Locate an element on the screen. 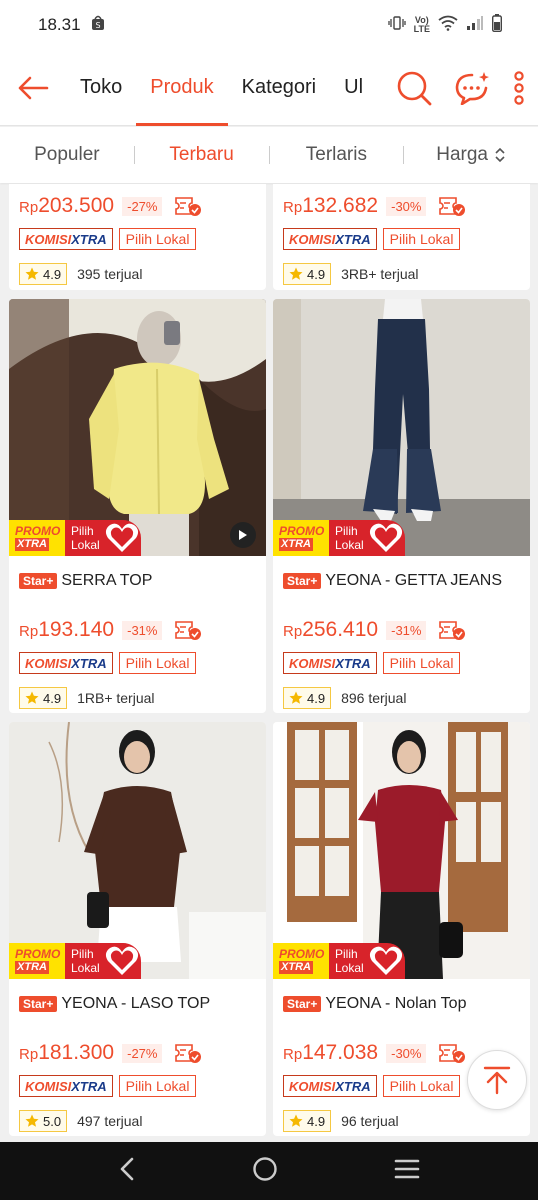 The width and height of the screenshot is (538, 1200). sort-terlaris: Terlaris is located at coordinates (337, 155).